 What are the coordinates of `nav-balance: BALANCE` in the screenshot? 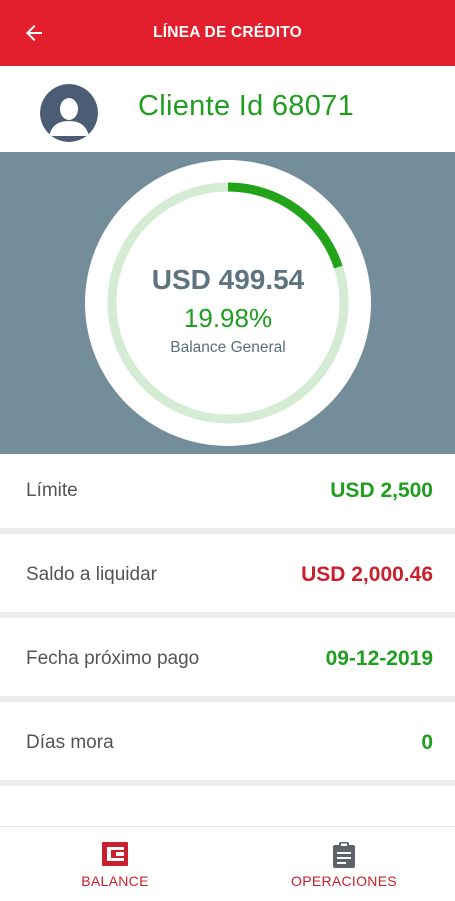 It's located at (115, 864).